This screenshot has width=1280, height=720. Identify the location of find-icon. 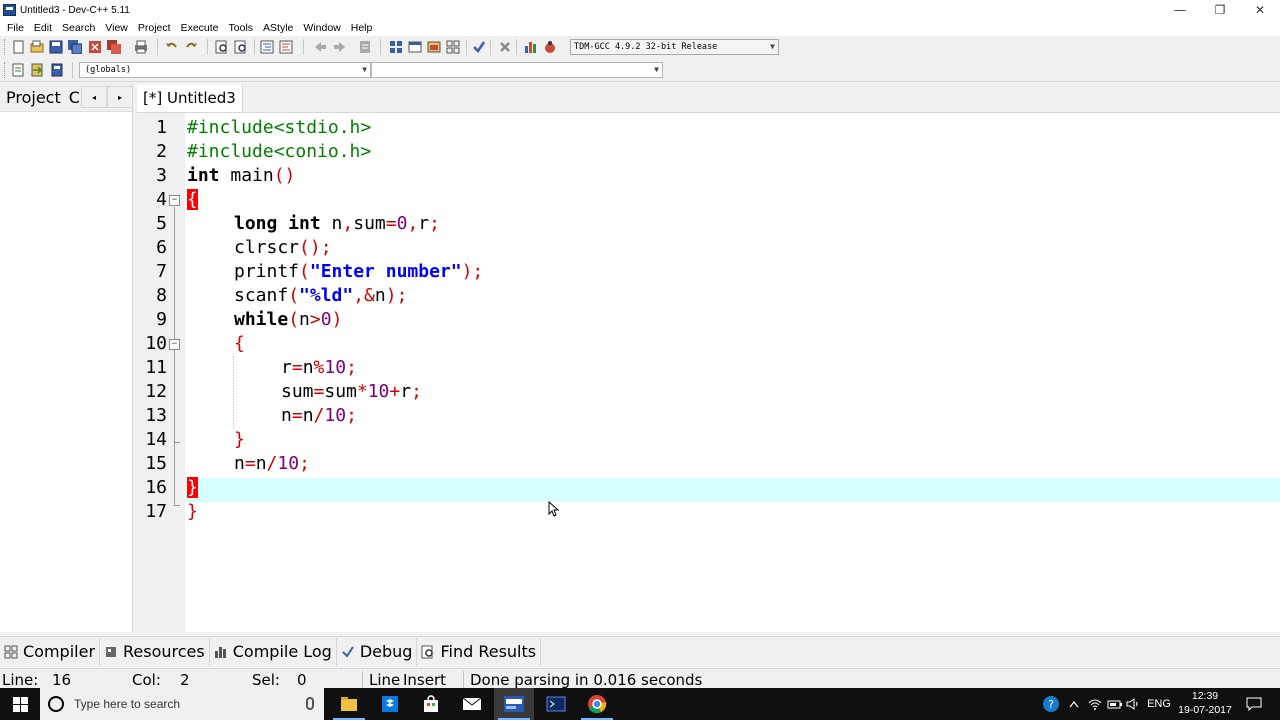
(222, 47).